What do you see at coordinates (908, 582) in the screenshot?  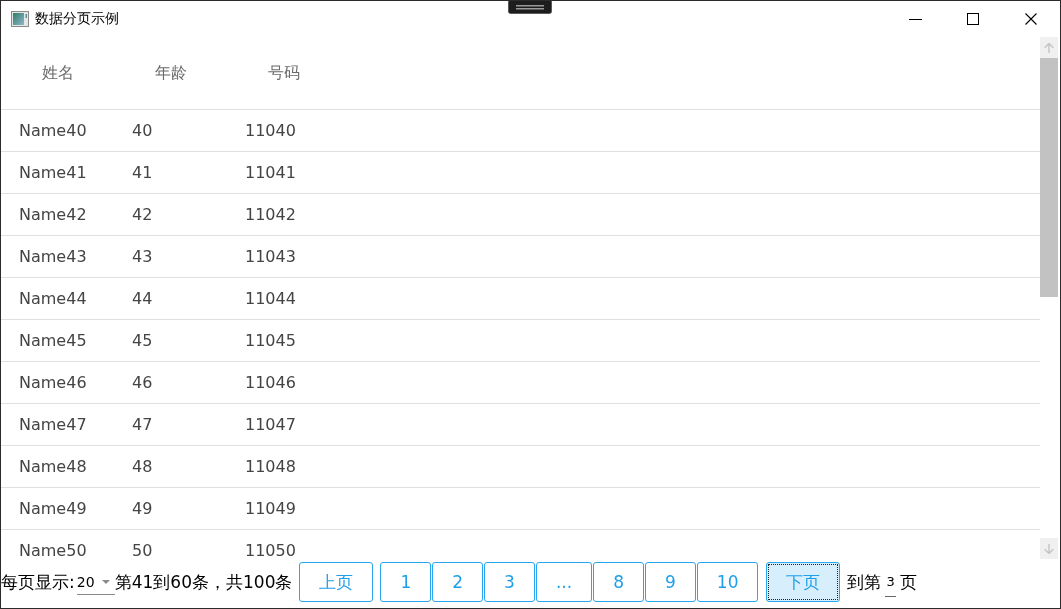 I see `page-suffix-label: 页` at bounding box center [908, 582].